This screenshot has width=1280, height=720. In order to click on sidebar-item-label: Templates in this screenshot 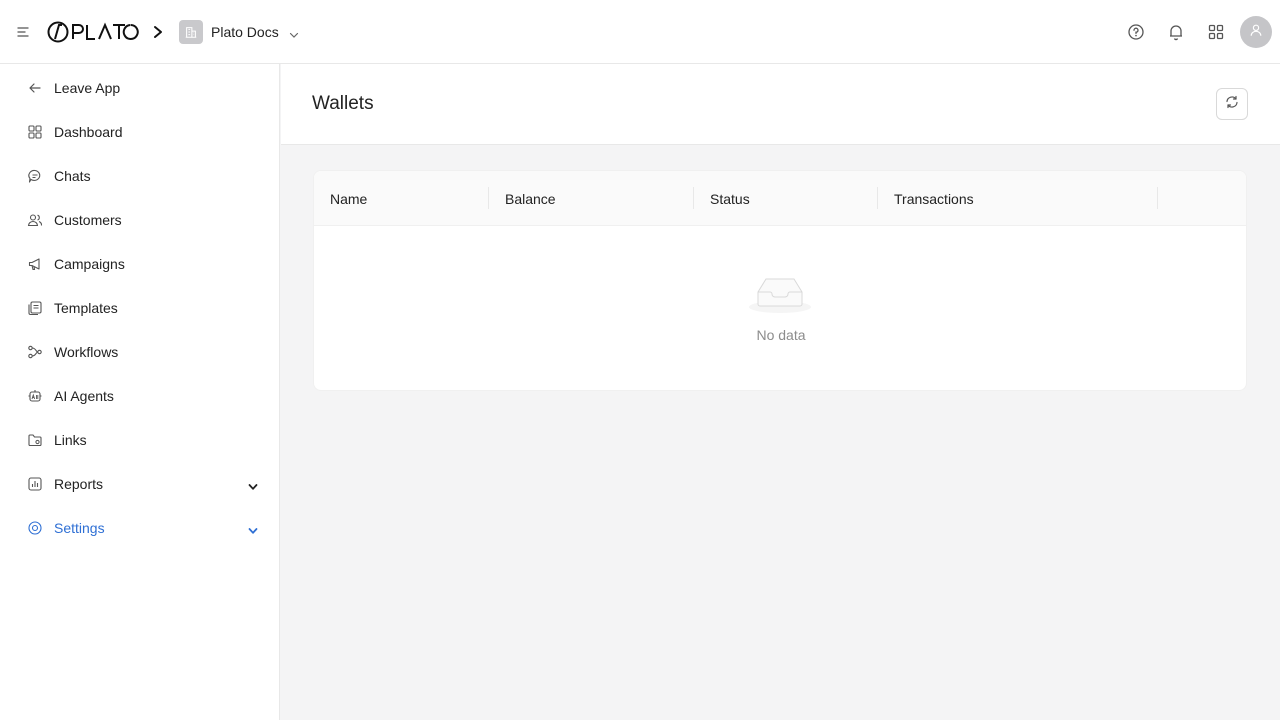, I will do `click(86, 308)`.